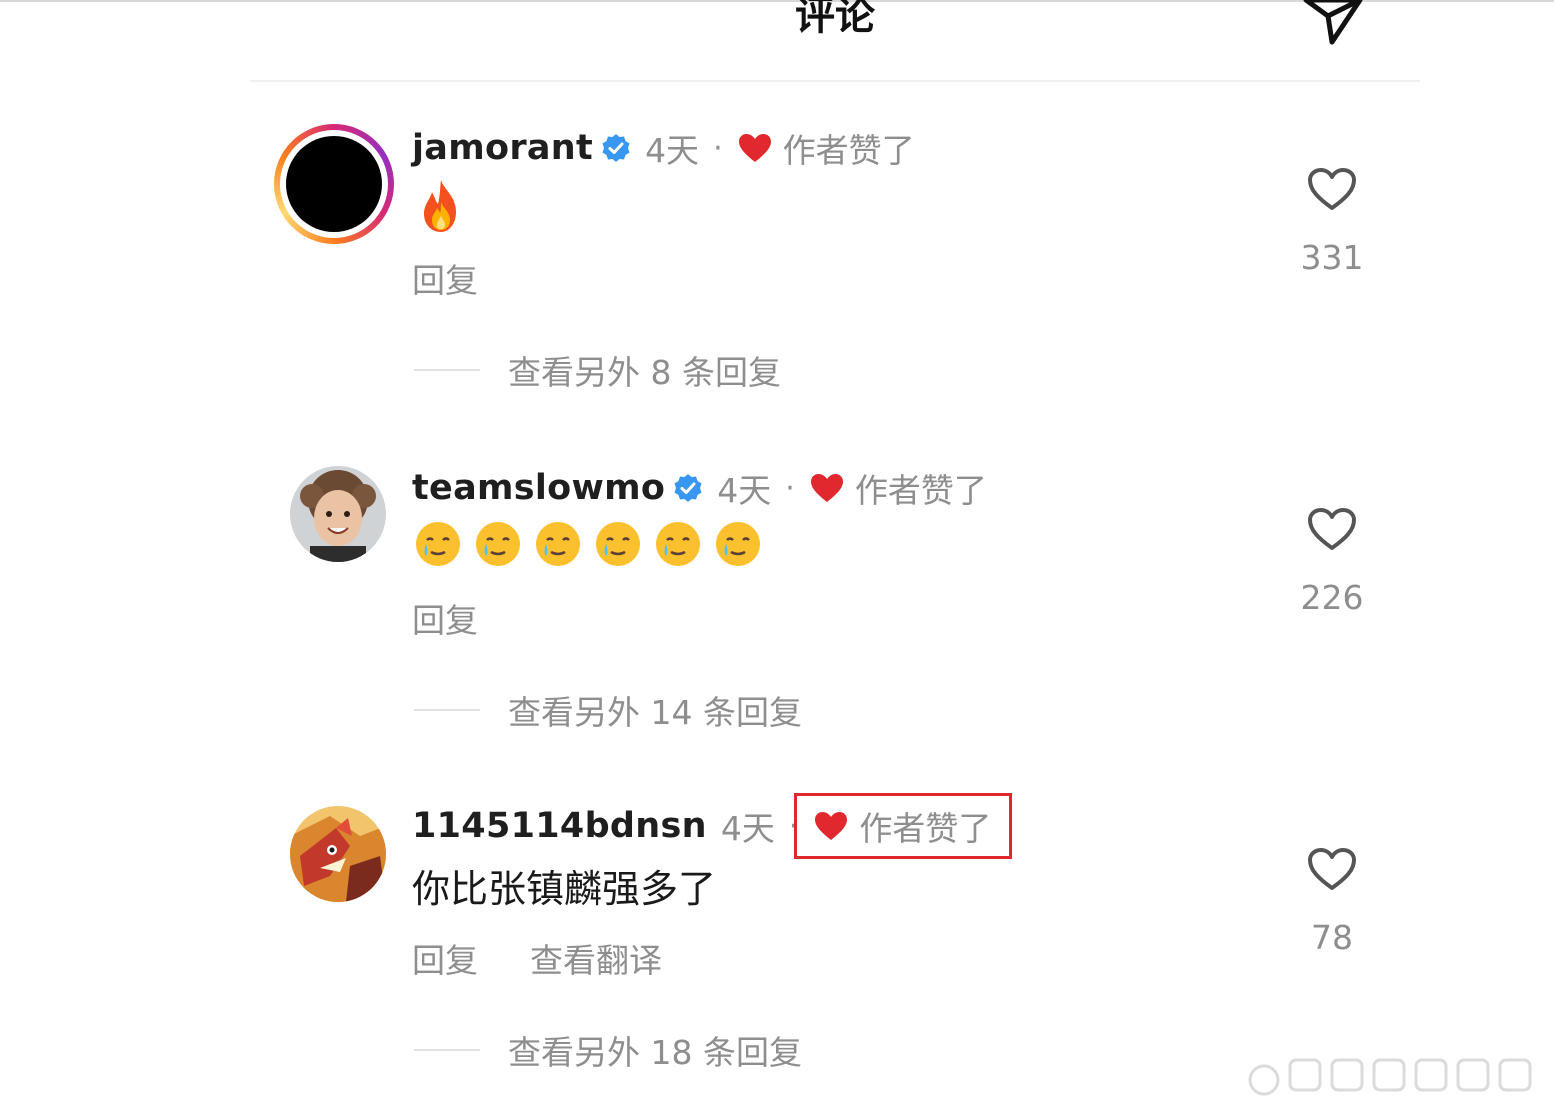 The height and width of the screenshot is (1111, 1554). I want to click on comment-meta: teamslowmo 4天 · 作者赞了, so click(699, 488).